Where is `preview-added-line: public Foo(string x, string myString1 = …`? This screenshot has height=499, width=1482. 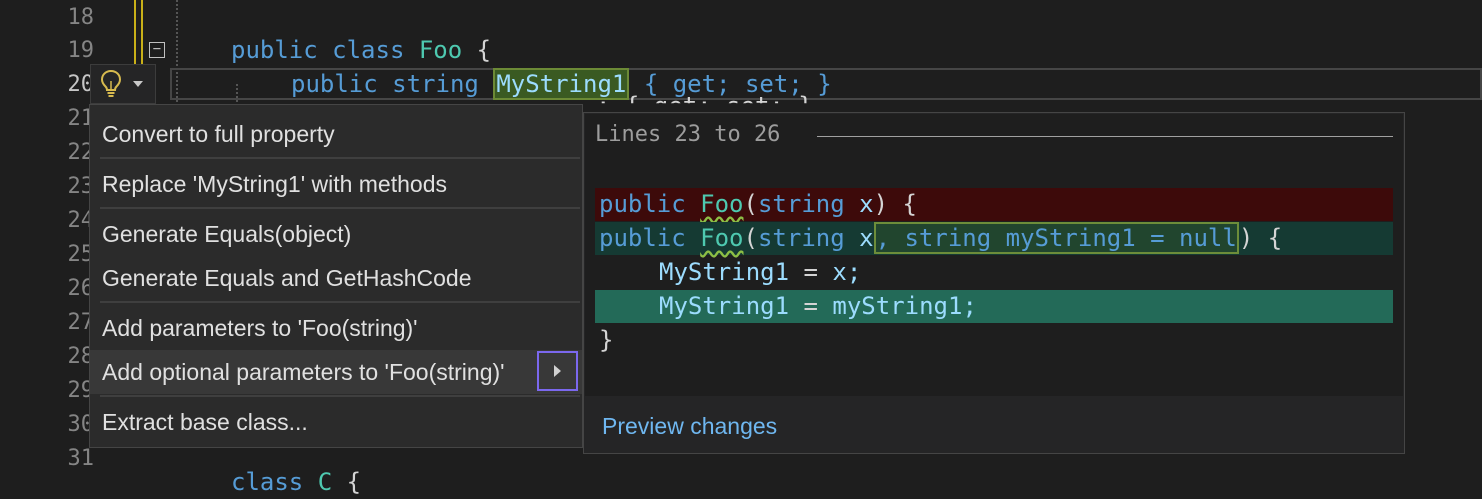
preview-added-line: public Foo(string x, string myString1 = … is located at coordinates (994, 238).